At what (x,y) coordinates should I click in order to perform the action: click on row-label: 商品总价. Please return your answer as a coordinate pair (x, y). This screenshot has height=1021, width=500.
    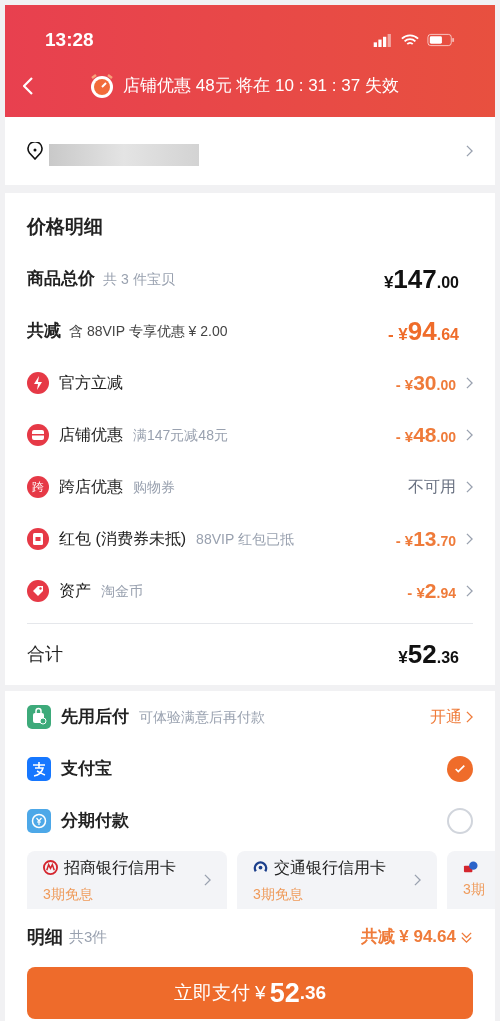
    Looking at the image, I should click on (61, 279).